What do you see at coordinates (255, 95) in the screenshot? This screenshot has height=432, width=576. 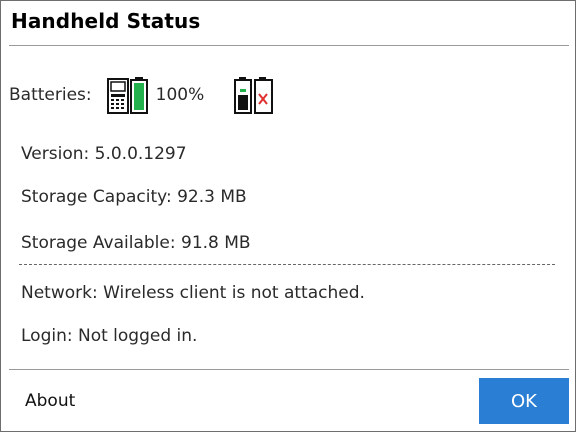 I see `battery-pack-missing-icon` at bounding box center [255, 95].